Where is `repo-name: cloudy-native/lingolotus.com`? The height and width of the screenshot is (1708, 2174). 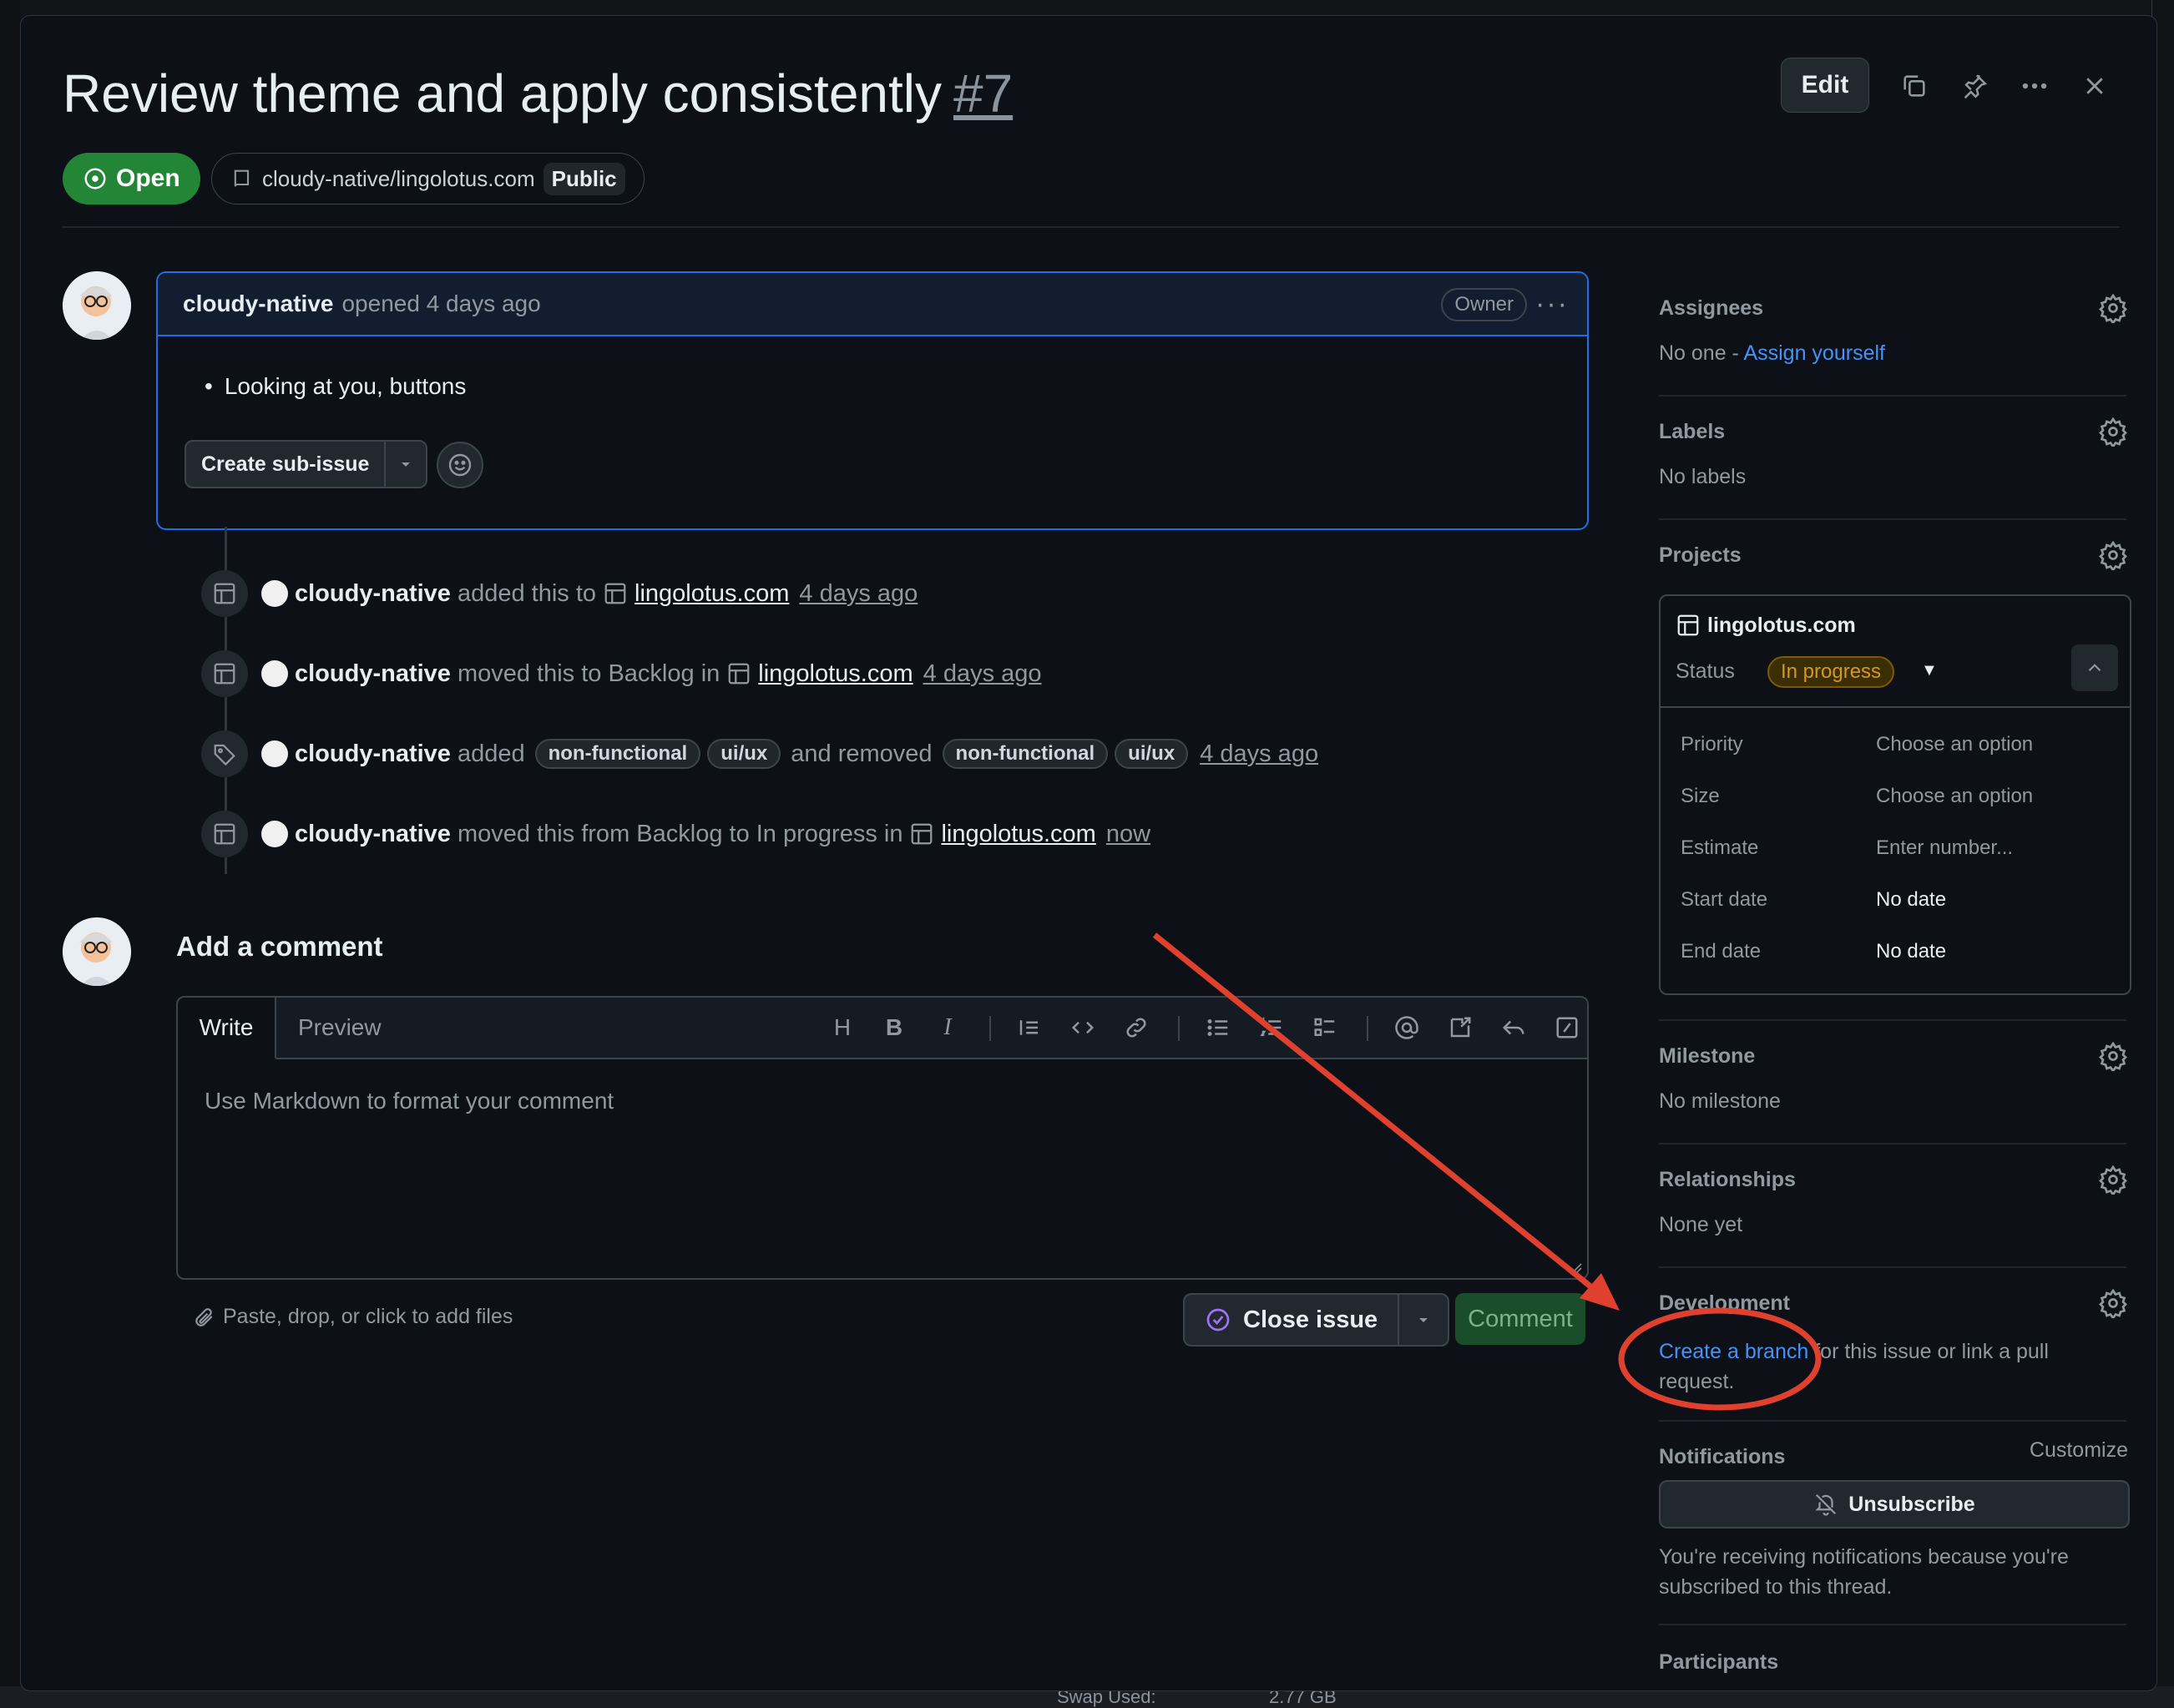
repo-name: cloudy-native/lingolotus.com is located at coordinates (398, 179).